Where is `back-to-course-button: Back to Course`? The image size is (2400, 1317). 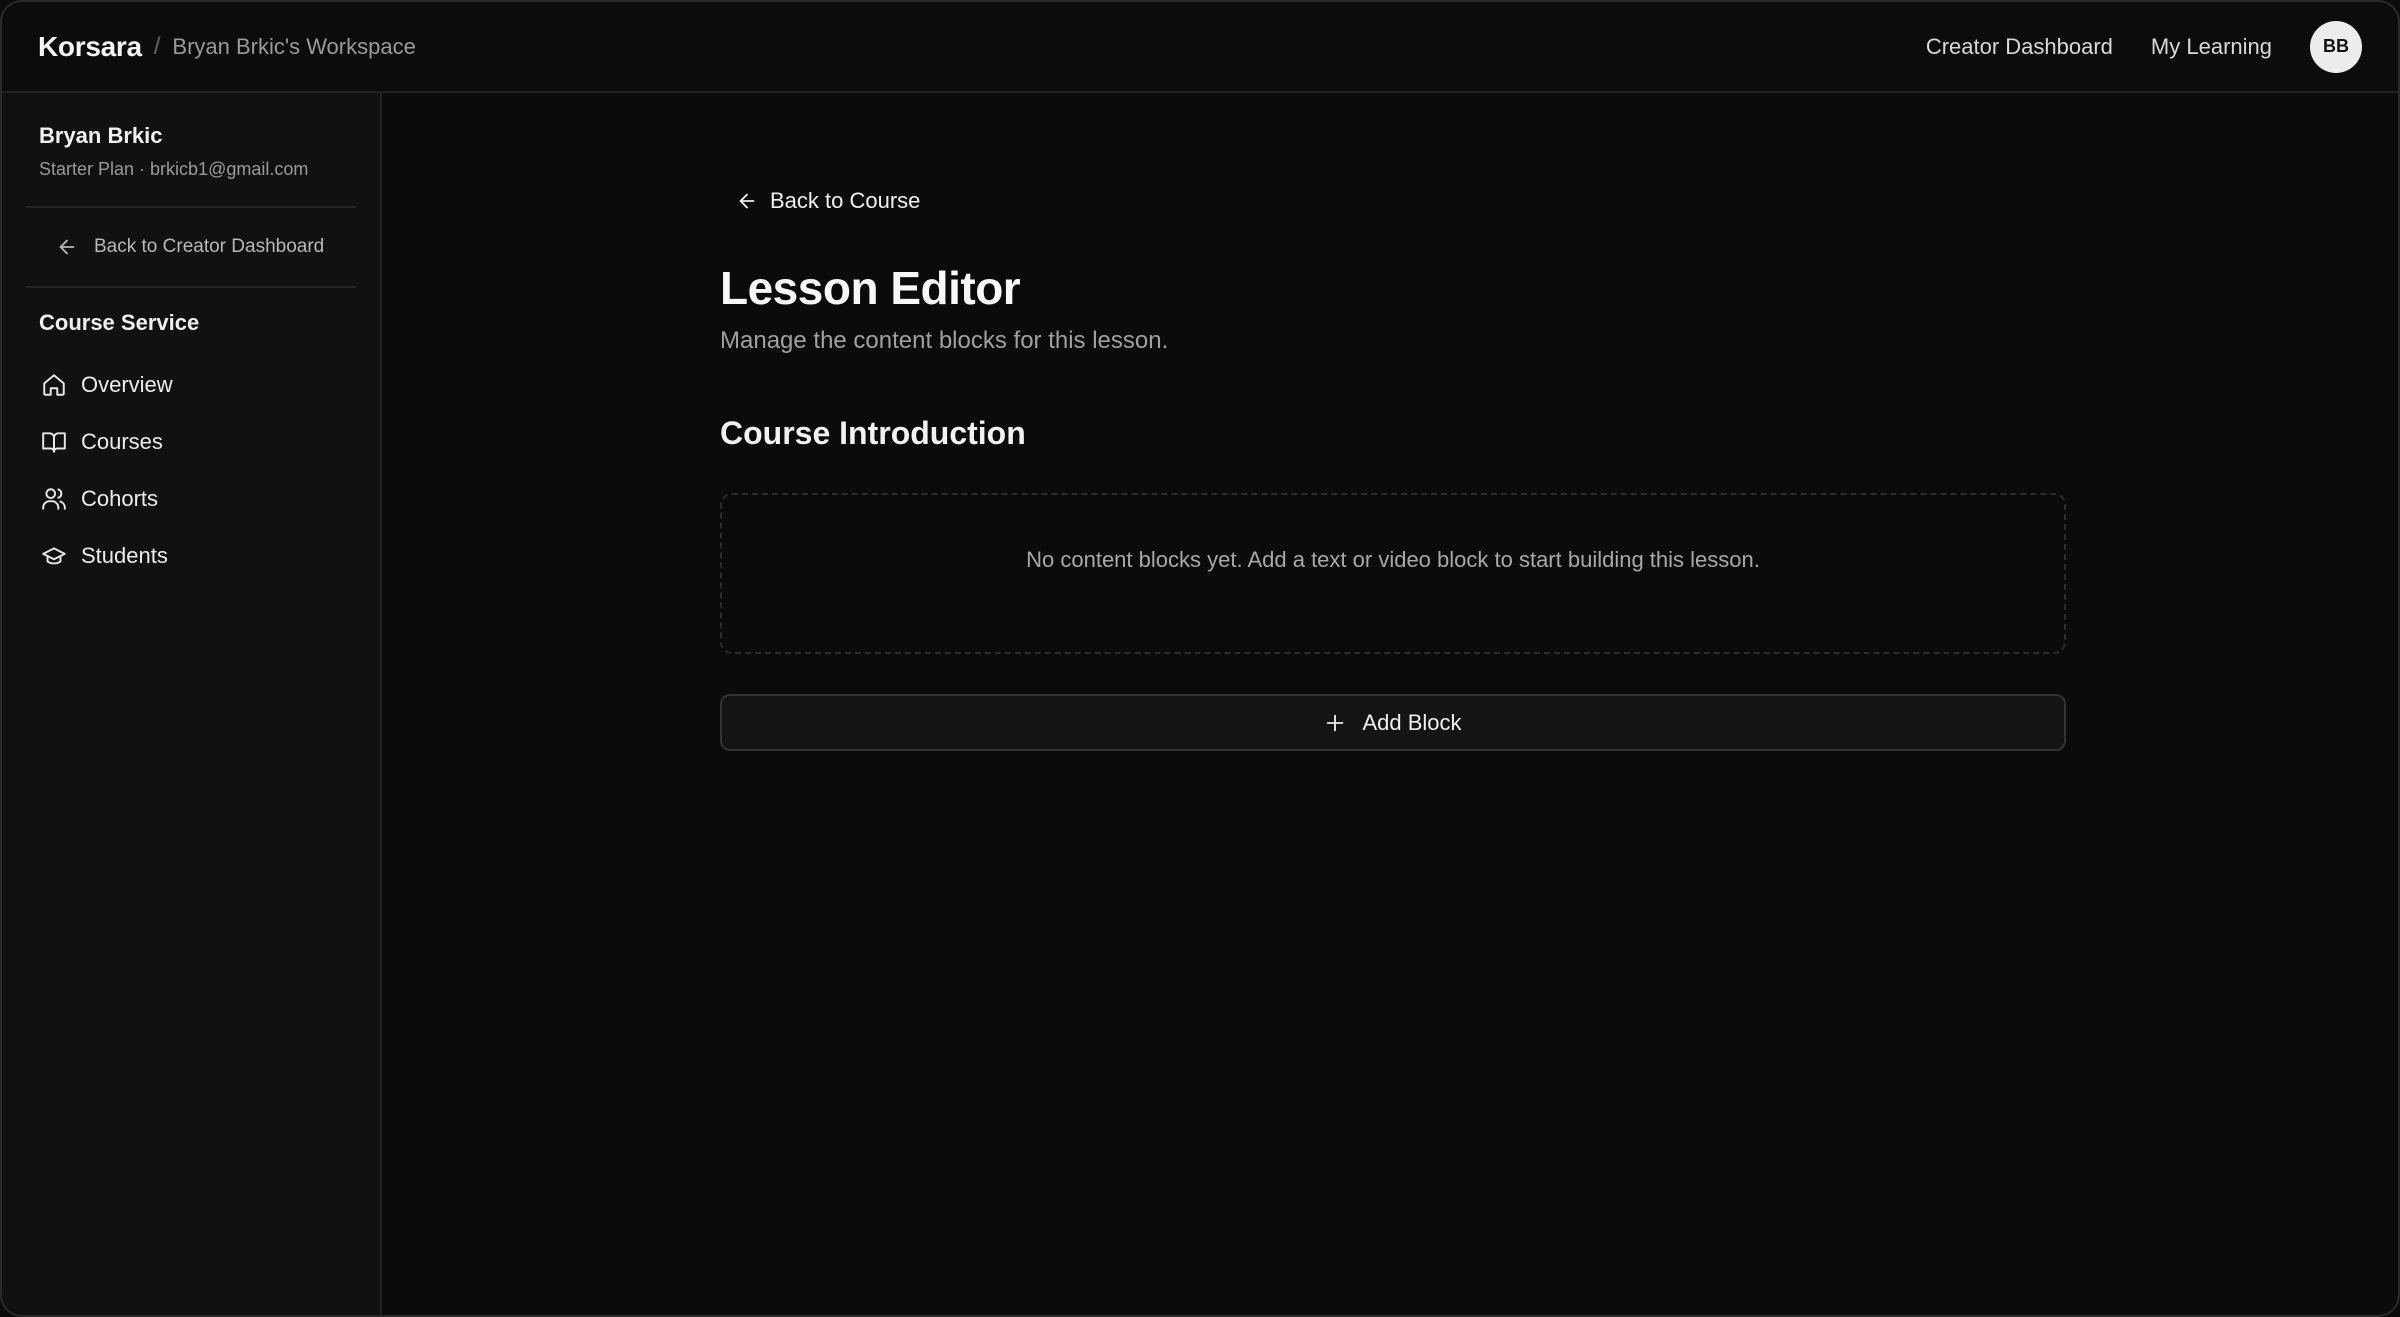 back-to-course-button: Back to Course is located at coordinates (820, 201).